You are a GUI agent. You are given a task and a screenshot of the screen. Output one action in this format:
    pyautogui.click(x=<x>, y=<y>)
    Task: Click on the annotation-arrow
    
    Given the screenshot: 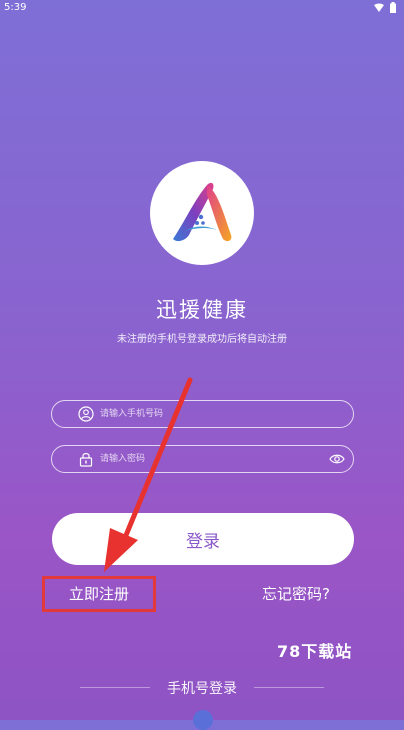 What is the action you would take?
    pyautogui.click(x=148, y=474)
    